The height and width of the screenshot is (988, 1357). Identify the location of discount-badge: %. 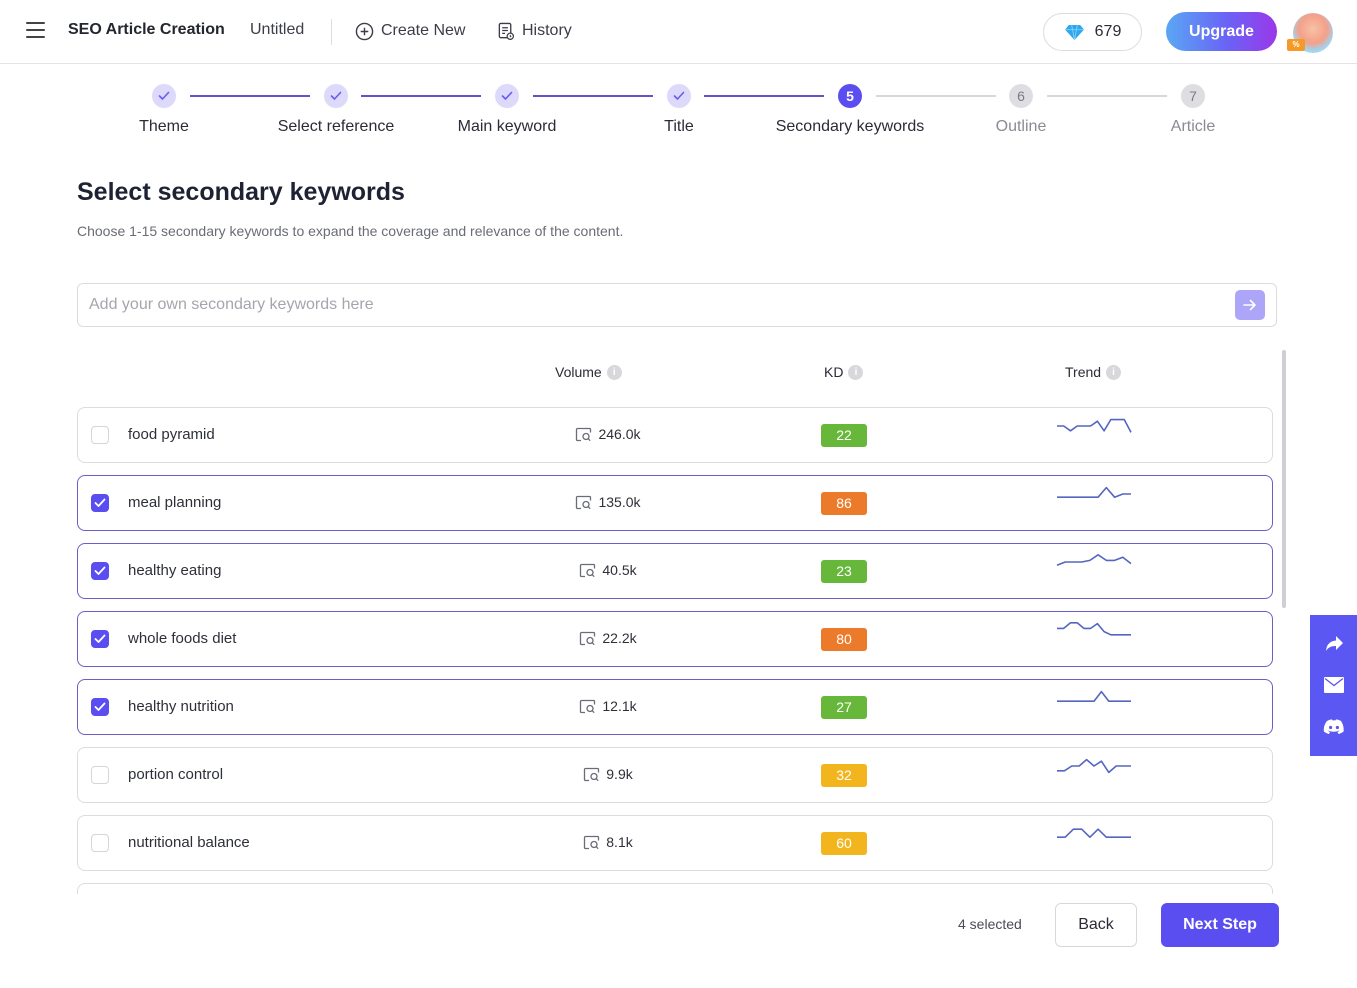
(1296, 45).